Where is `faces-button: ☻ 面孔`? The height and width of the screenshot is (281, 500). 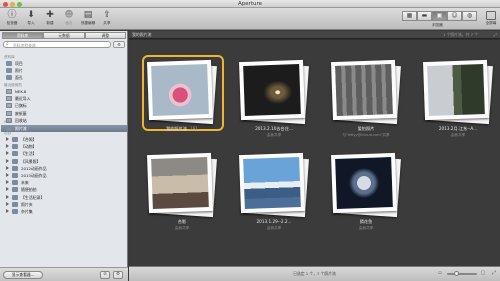
faces-button: ☻ 面孔 is located at coordinates (69, 19).